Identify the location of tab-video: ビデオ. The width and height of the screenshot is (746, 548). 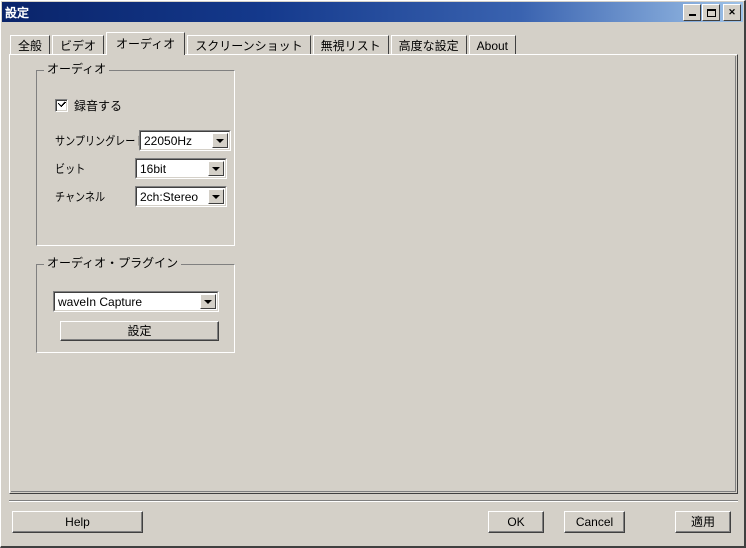
(78, 45).